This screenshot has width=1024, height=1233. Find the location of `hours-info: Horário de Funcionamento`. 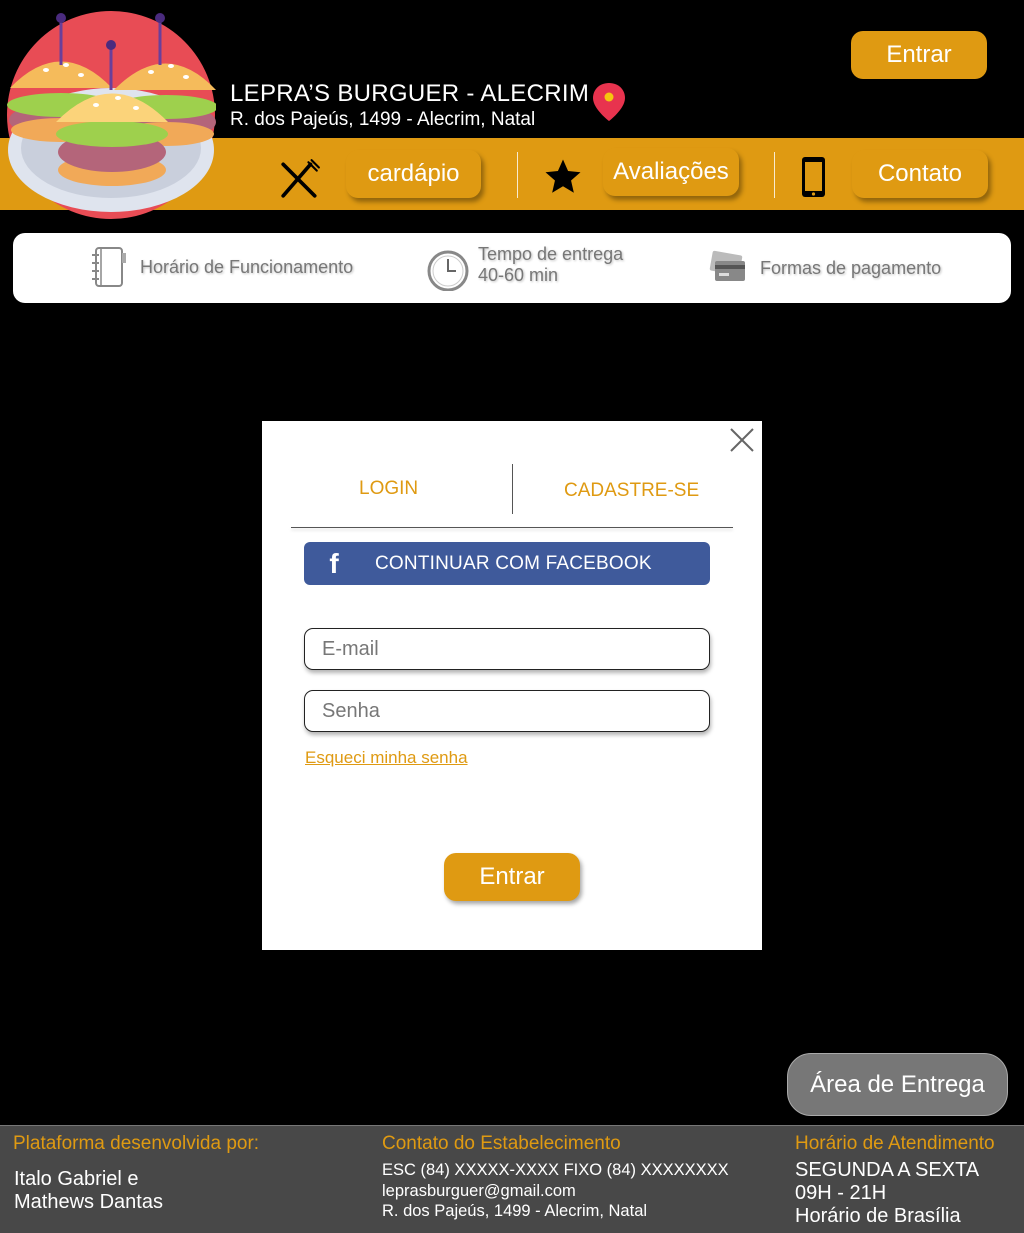

hours-info: Horário de Funcionamento is located at coordinates (221, 267).